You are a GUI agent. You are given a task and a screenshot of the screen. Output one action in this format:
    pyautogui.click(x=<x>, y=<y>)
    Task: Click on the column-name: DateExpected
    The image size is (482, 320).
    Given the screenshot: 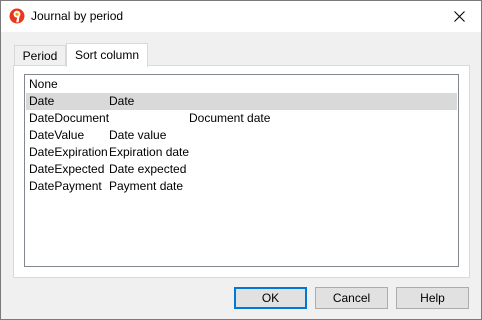 What is the action you would take?
    pyautogui.click(x=67, y=169)
    